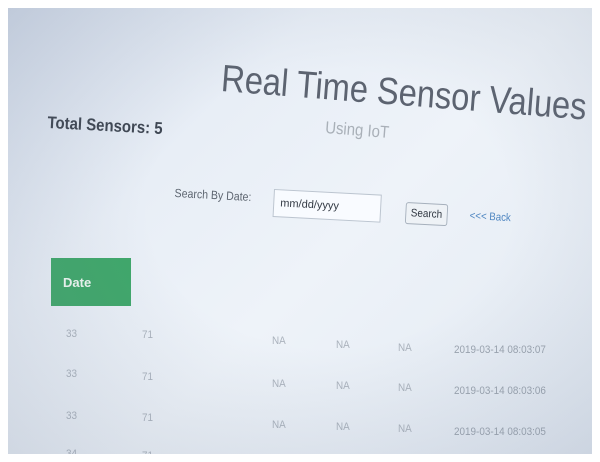  What do you see at coordinates (500, 391) in the screenshot?
I see `table-cell-timestamp: 2019-03-14 08:03:06` at bounding box center [500, 391].